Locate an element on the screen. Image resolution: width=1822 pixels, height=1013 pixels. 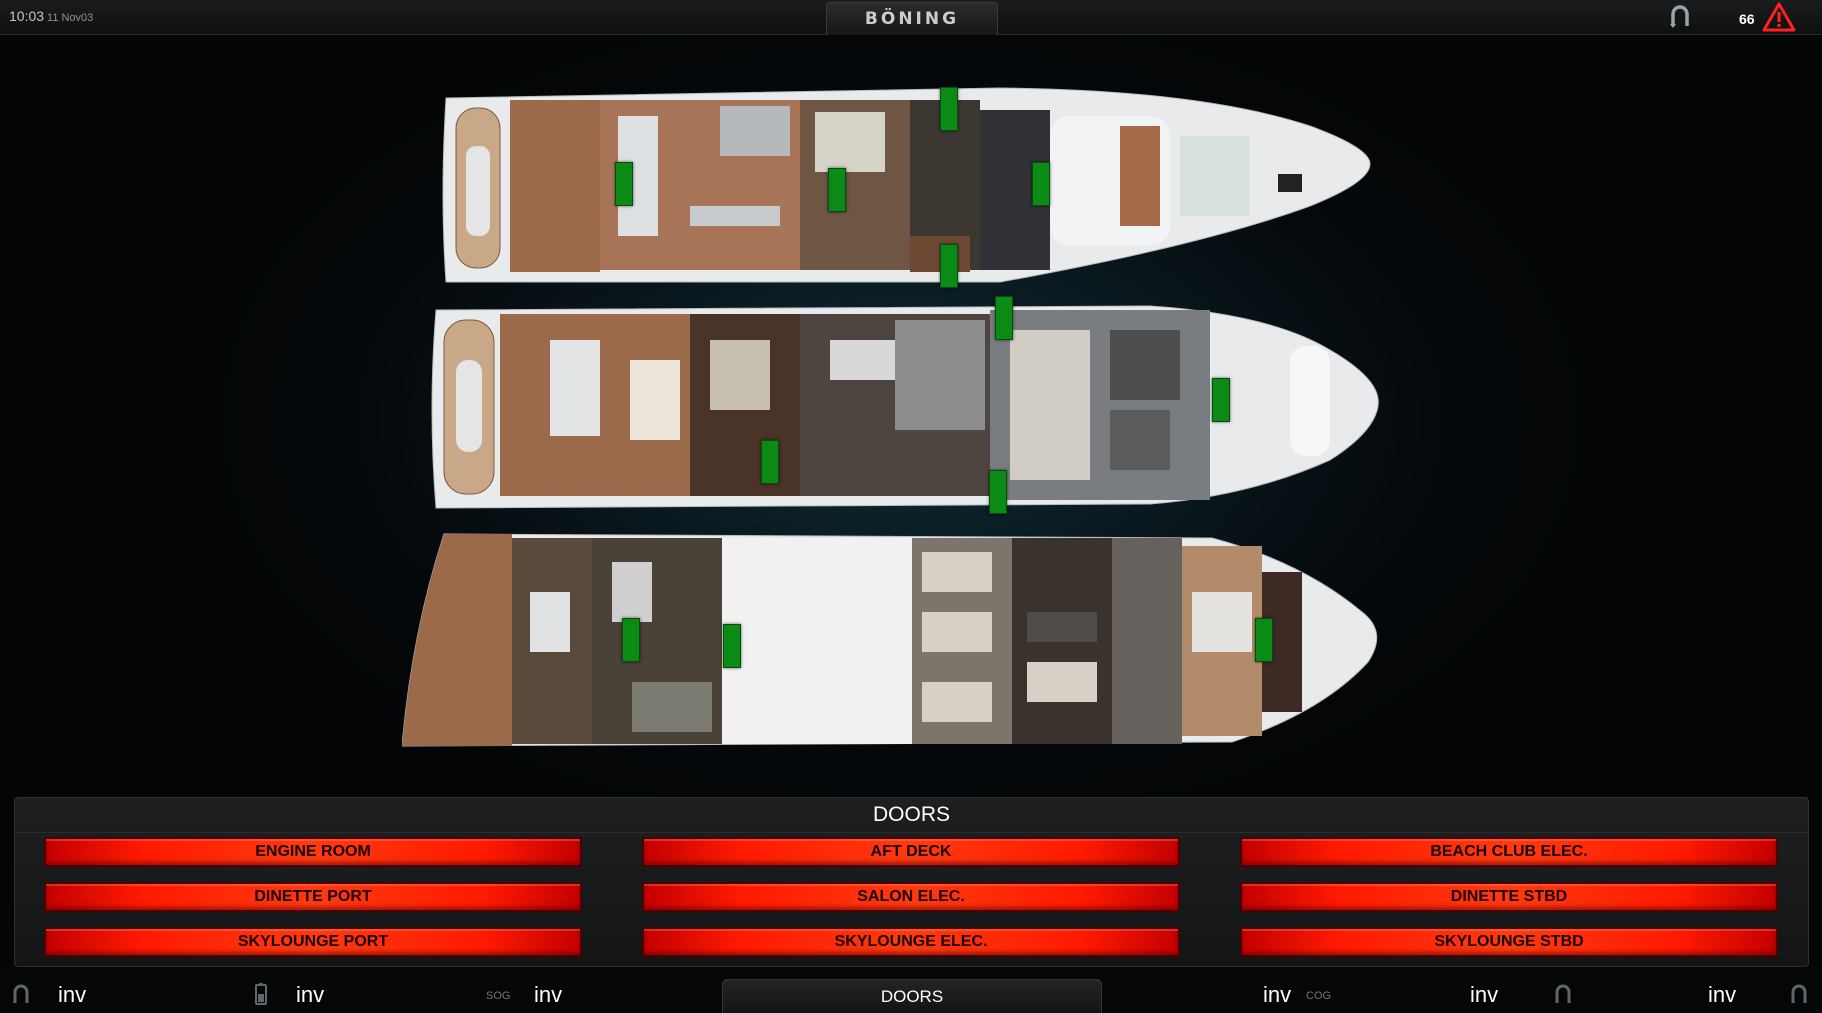
clock-date: Nov03 is located at coordinates (77, 18).